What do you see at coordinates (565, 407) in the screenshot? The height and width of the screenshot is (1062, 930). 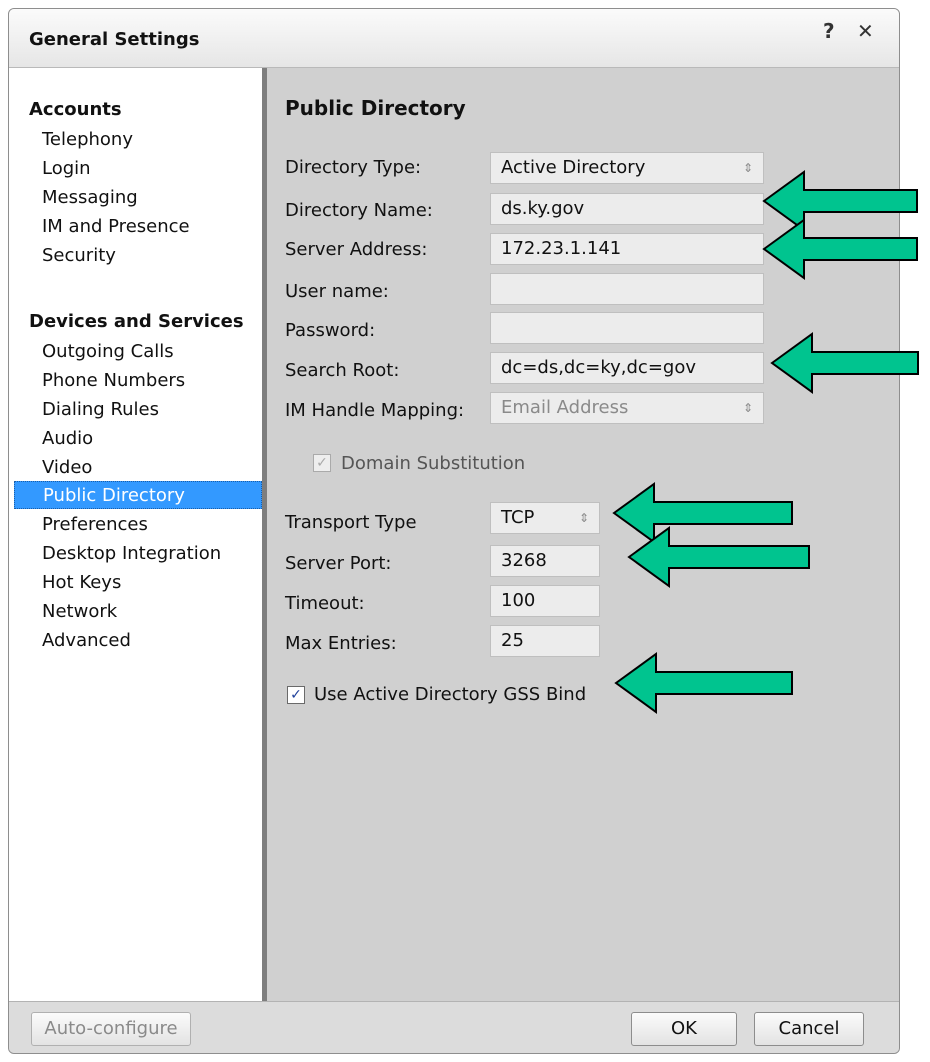 I see `im-handle-mapping-value: Email Address` at bounding box center [565, 407].